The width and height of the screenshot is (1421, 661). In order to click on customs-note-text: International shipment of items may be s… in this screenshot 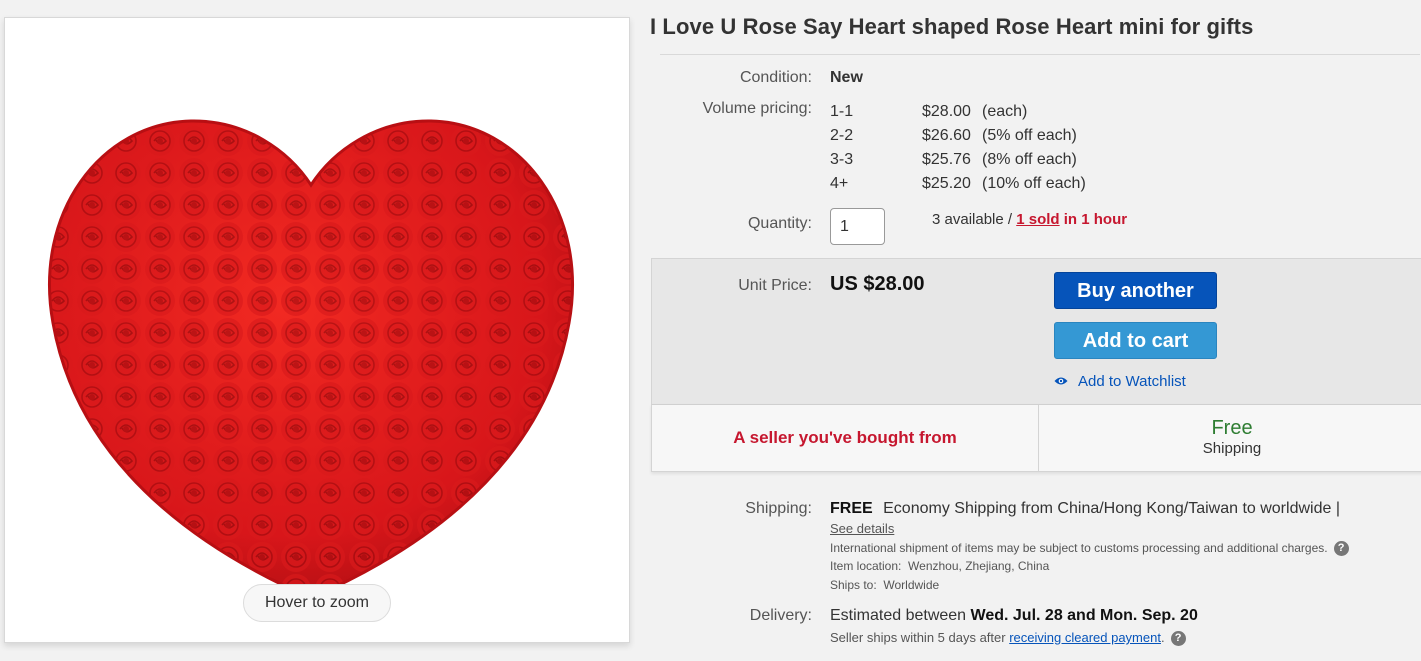, I will do `click(1079, 548)`.